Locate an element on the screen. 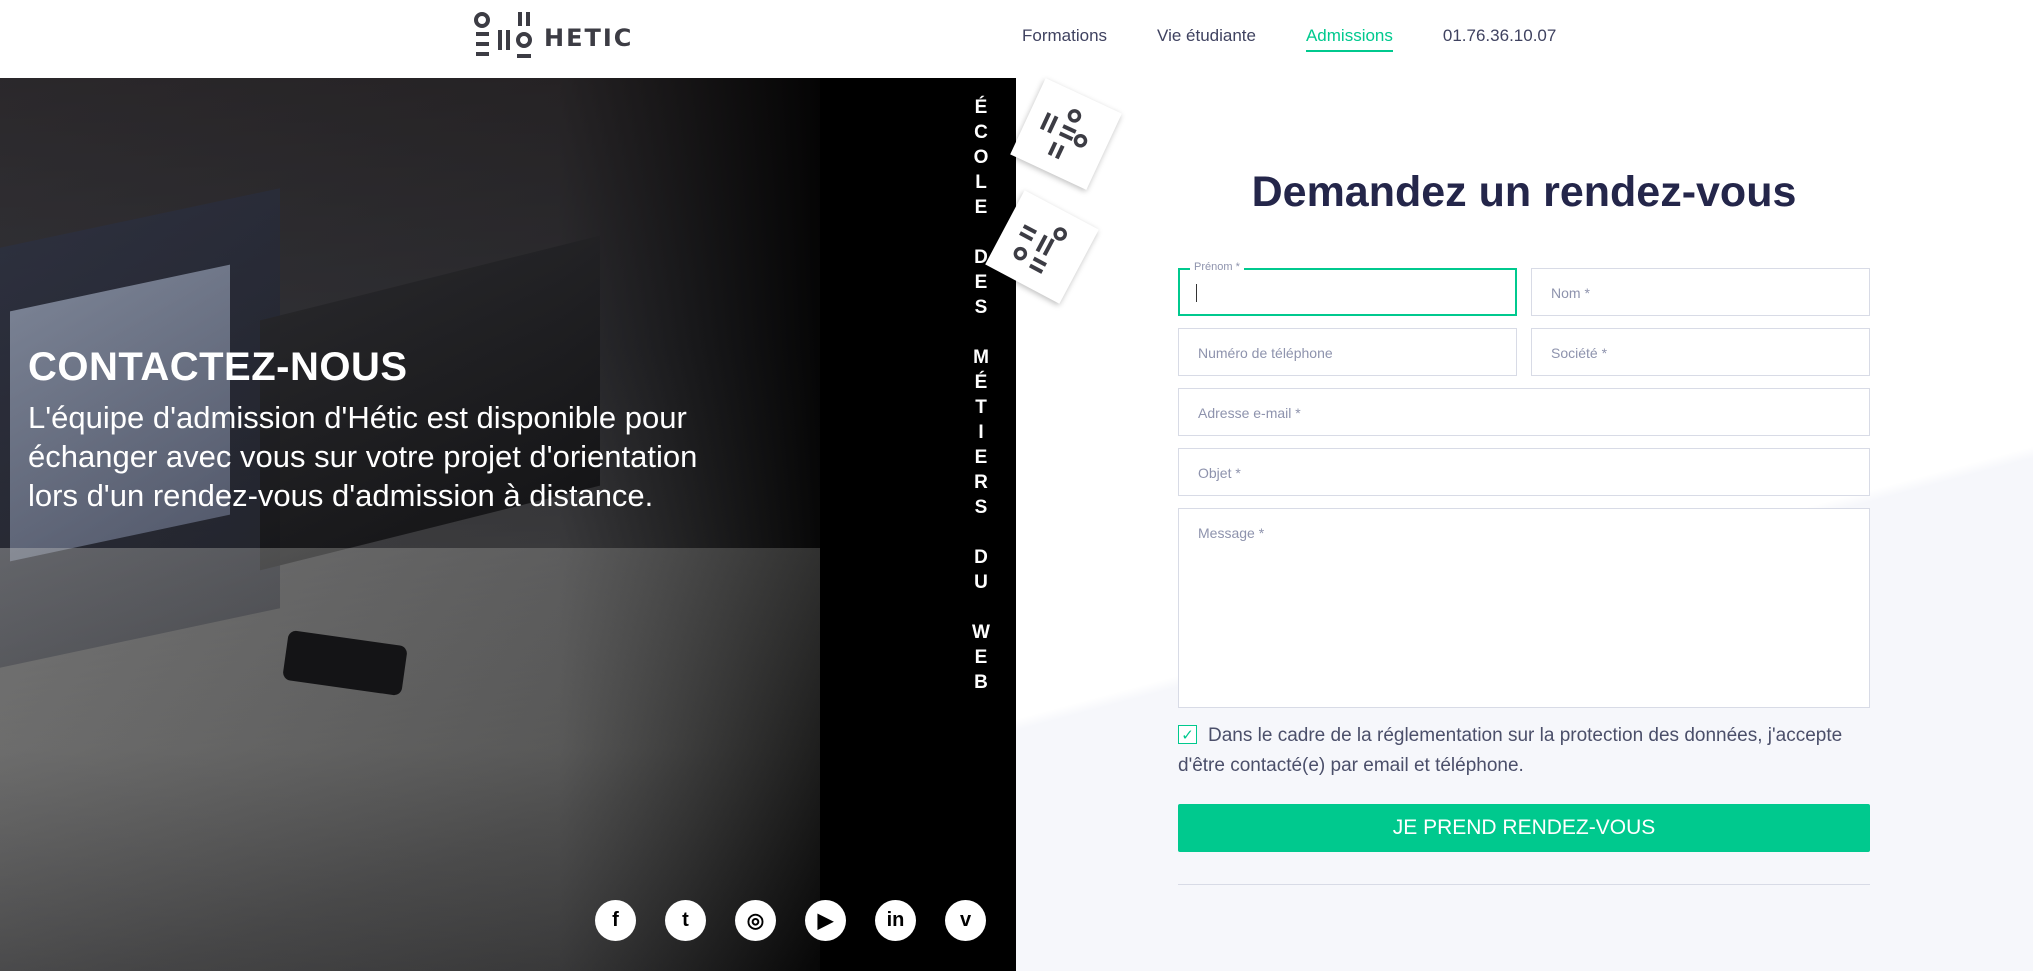 The width and height of the screenshot is (2033, 971). telephone-placeholder: Numéro de téléphone is located at coordinates (1265, 353).